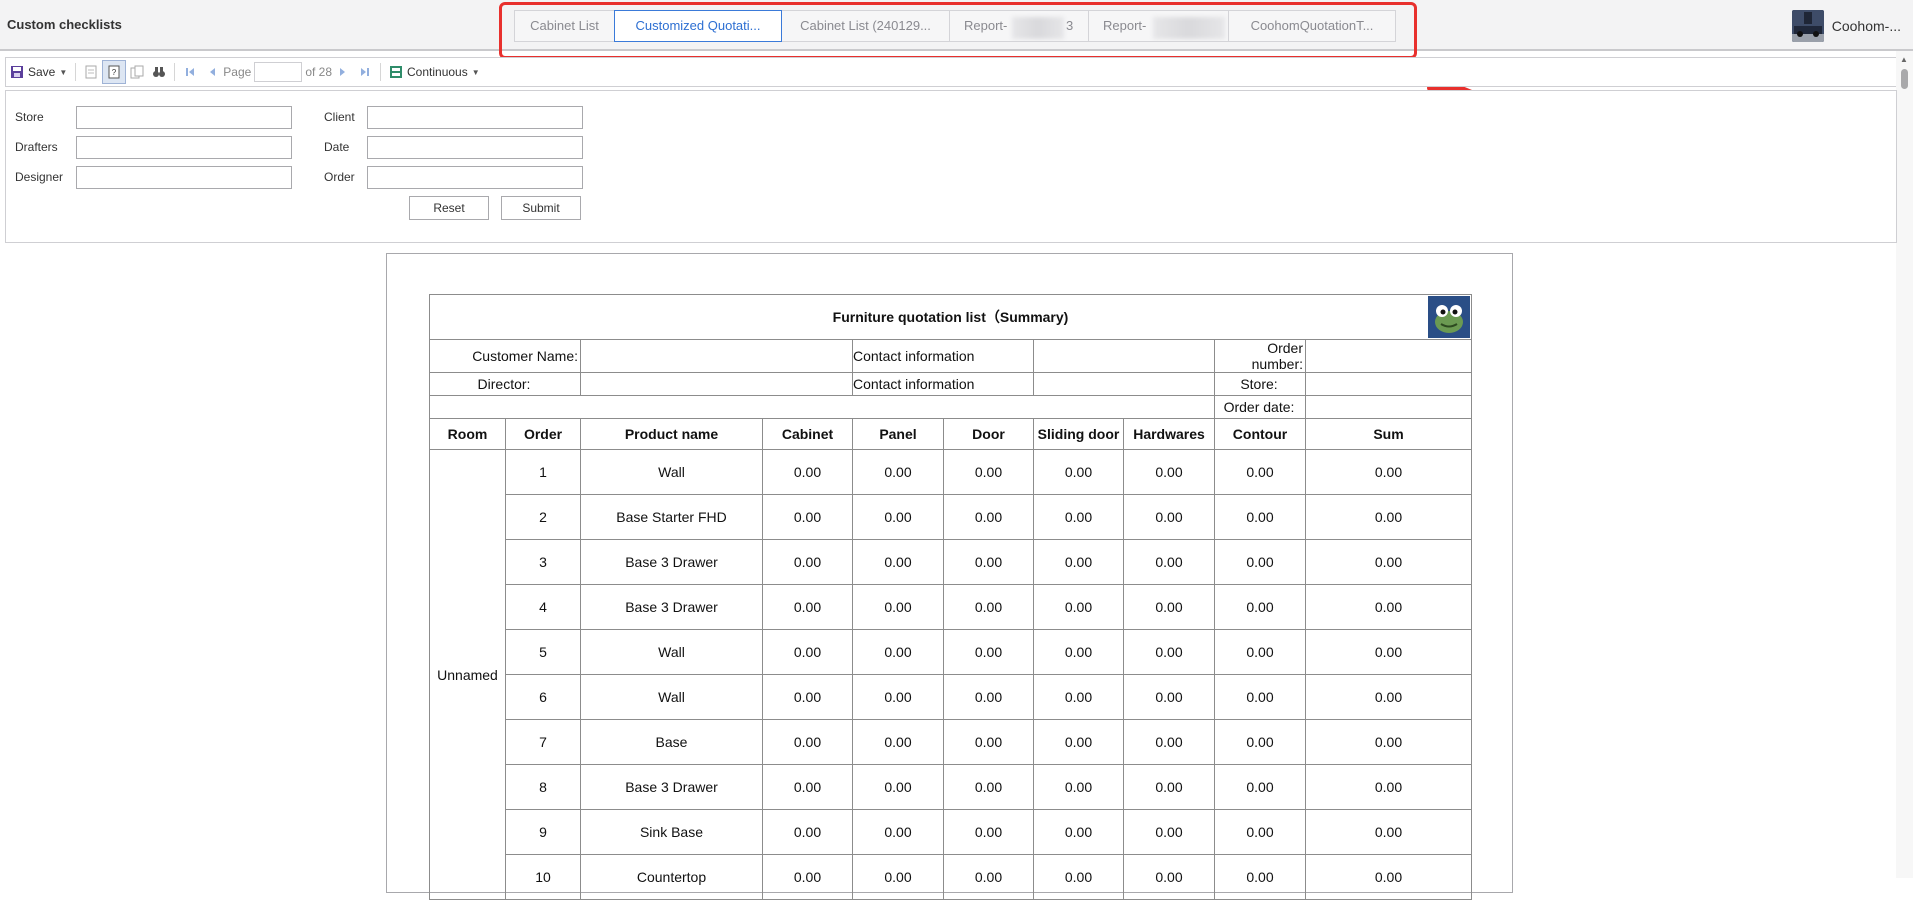 Image resolution: width=1913 pixels, height=900 pixels. What do you see at coordinates (951, 697) in the screenshot?
I see `table-row: 6 Wall 0.00 0.00 0.00 0.00 0.00 0.00 0.00` at bounding box center [951, 697].